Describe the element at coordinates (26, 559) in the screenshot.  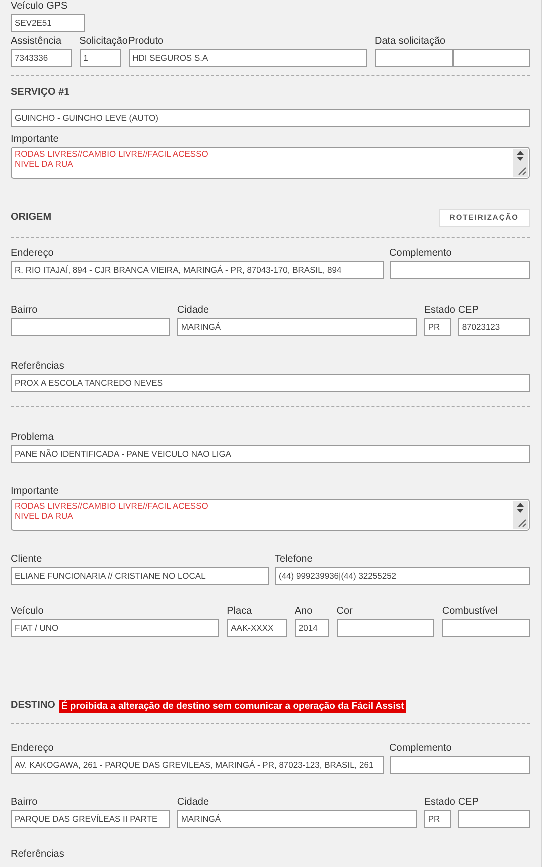
I see `field-label: Cliente` at that location.